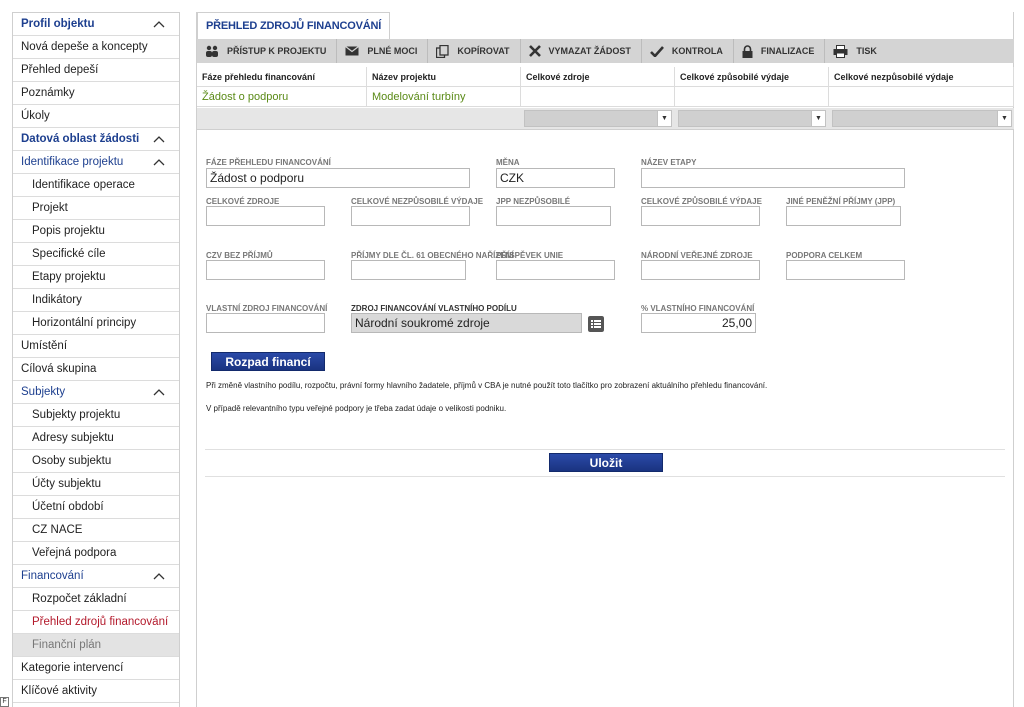  I want to click on other-income-field, so click(843, 216).